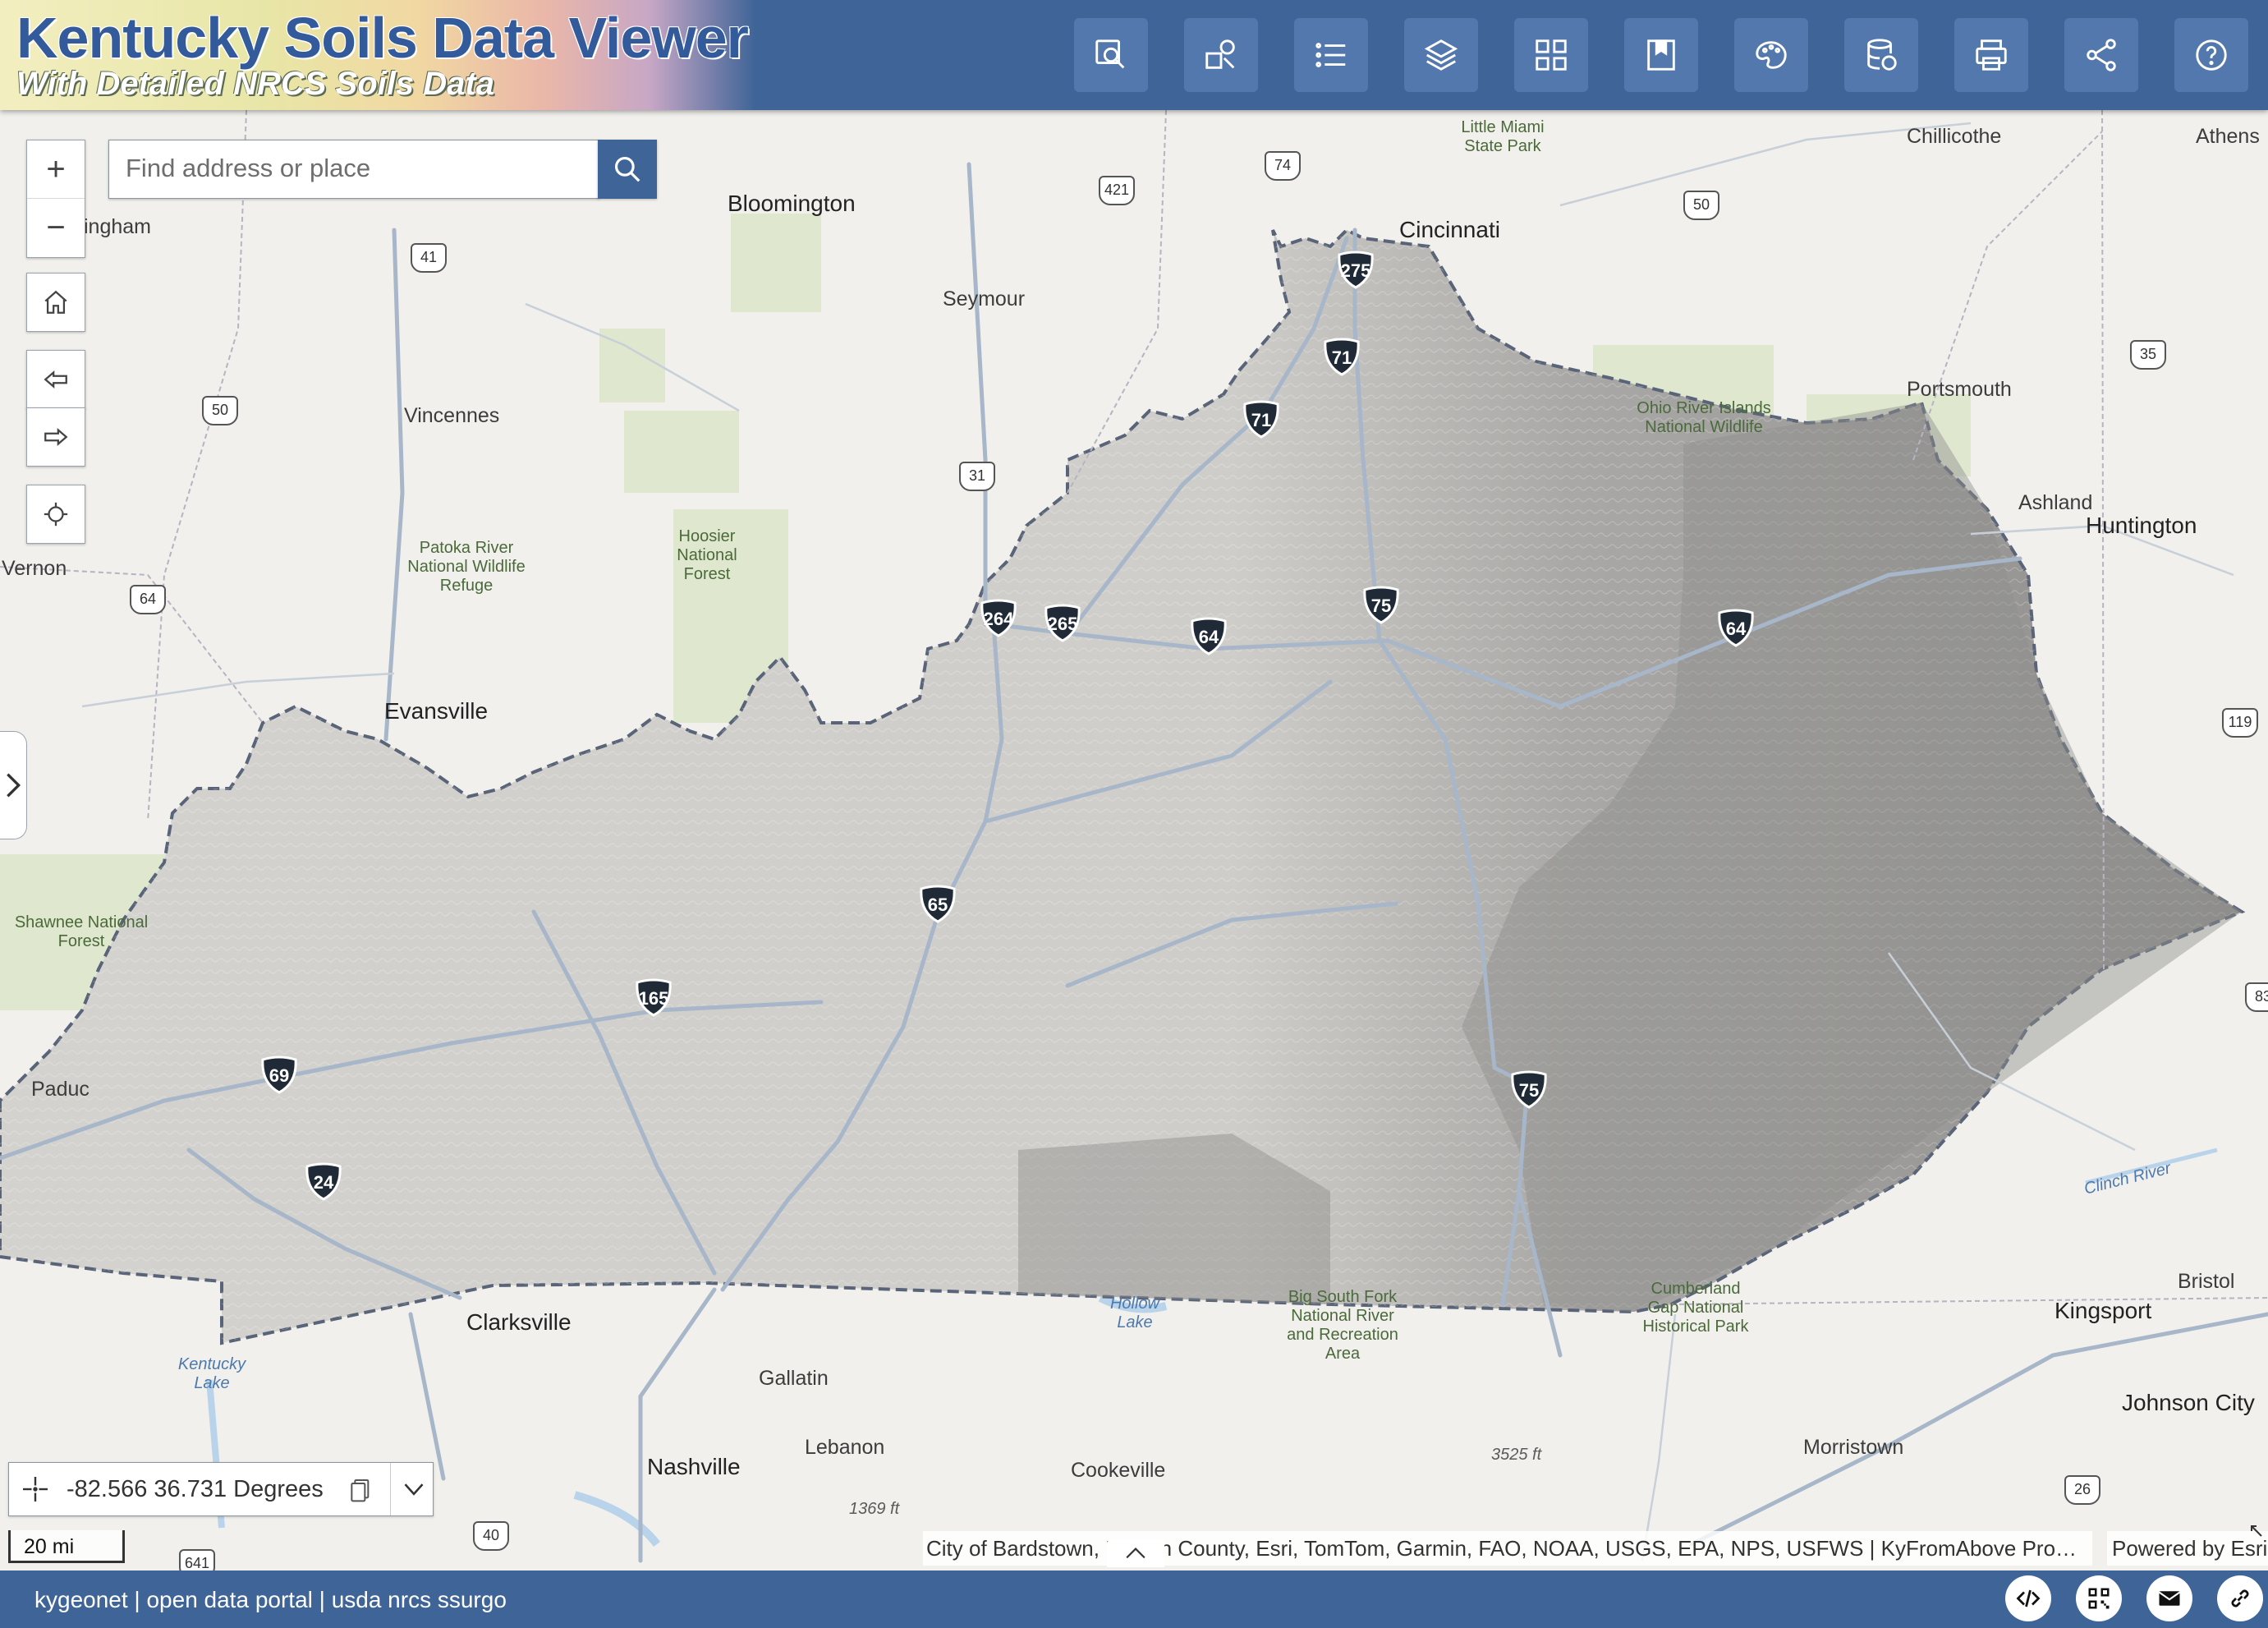 The height and width of the screenshot is (1628, 2268). Describe the element at coordinates (1704, 417) in the screenshot. I see `park-label: Ohio River Islands National Wildlife` at that location.